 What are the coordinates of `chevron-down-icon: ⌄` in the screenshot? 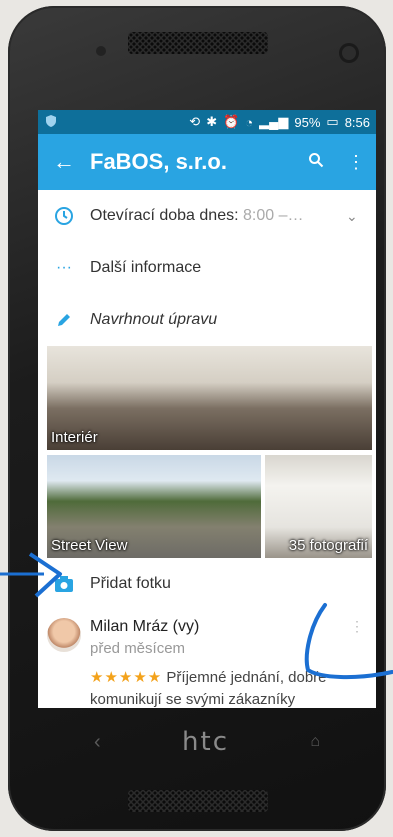 It's located at (361, 216).